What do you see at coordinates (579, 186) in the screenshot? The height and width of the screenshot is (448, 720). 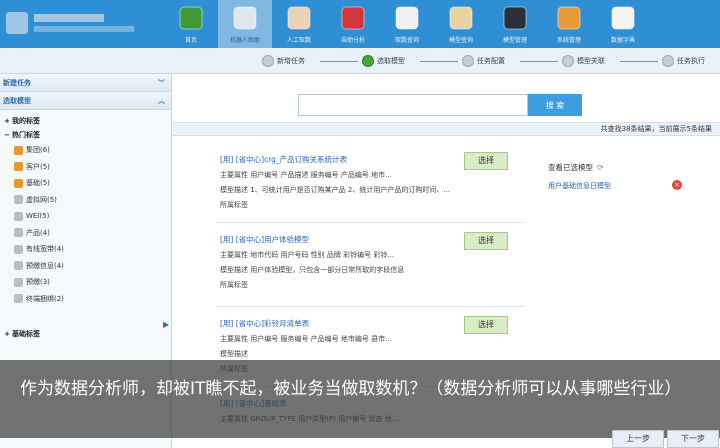 I see `chosen-model-label: 用户基础信息日模型` at bounding box center [579, 186].